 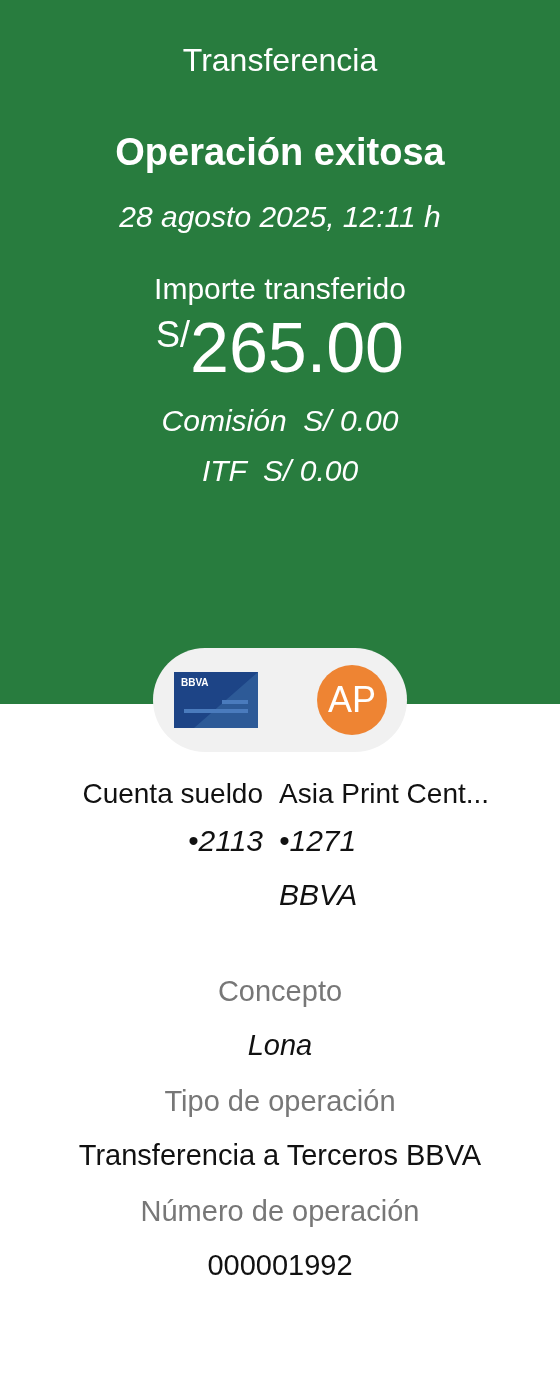 I want to click on detail-value: Transferencia a Terceros BBVA, so click(x=280, y=1155).